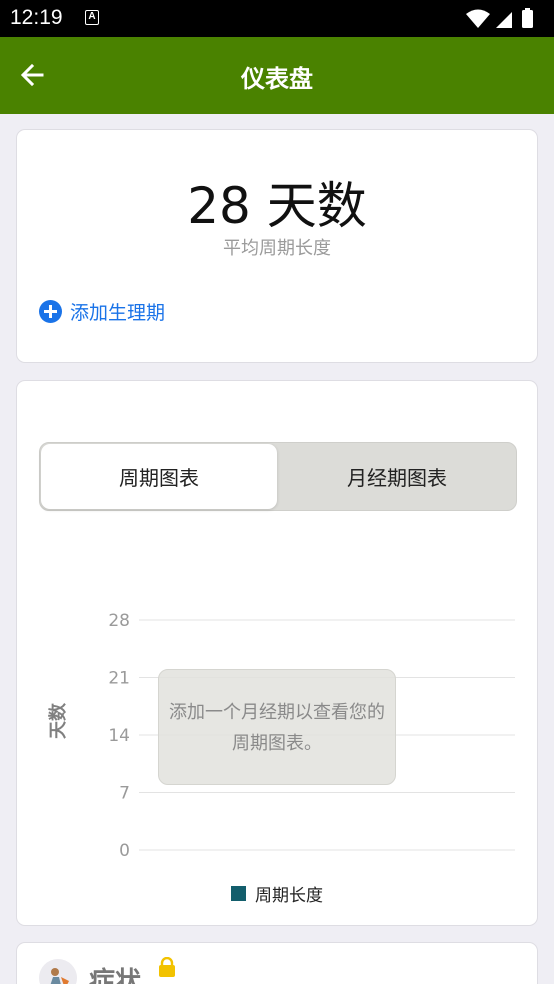  What do you see at coordinates (397, 476) in the screenshot?
I see `tab-period-chart: 月经期图表` at bounding box center [397, 476].